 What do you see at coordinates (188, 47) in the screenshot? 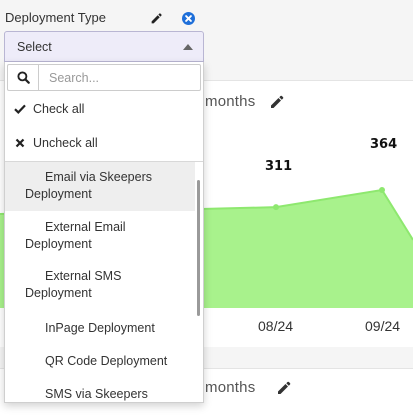
I see `caret-up-icon` at bounding box center [188, 47].